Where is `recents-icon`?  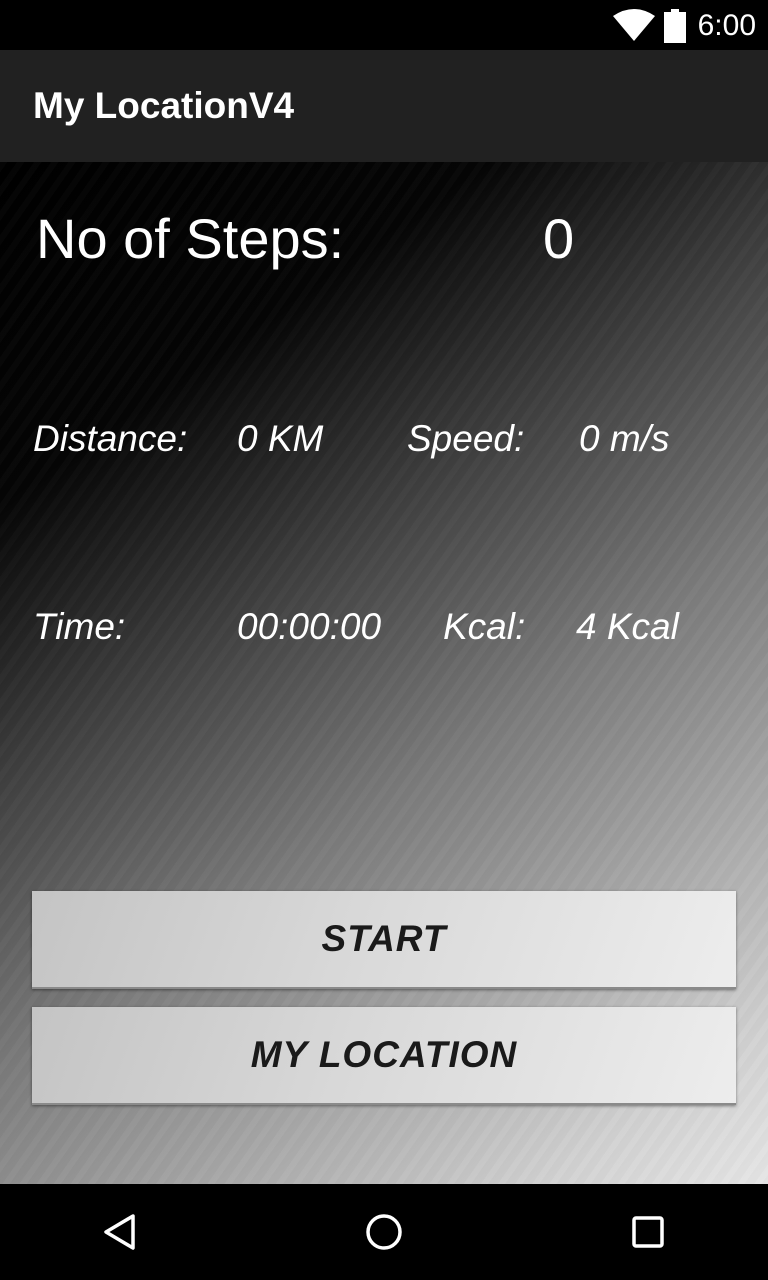
recents-icon is located at coordinates (648, 1232).